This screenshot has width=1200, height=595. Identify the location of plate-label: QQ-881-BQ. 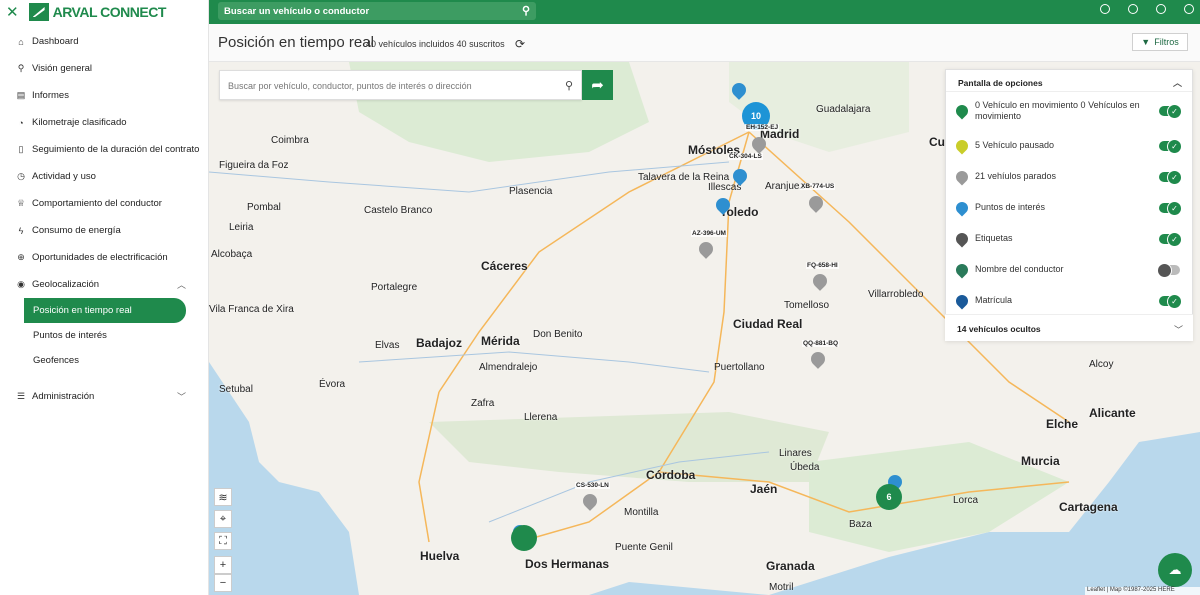
(821, 343).